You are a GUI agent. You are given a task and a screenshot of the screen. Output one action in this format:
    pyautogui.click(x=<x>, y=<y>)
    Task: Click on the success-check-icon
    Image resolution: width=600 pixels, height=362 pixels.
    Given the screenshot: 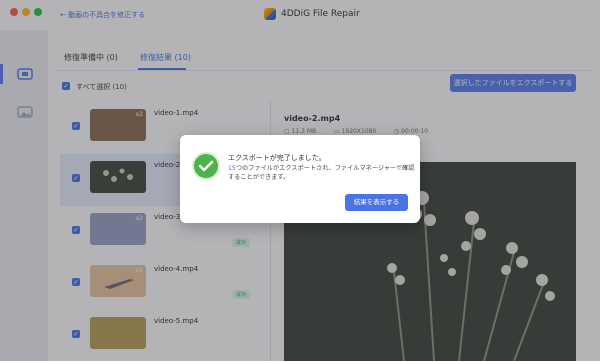 What is the action you would take?
    pyautogui.click(x=206, y=166)
    